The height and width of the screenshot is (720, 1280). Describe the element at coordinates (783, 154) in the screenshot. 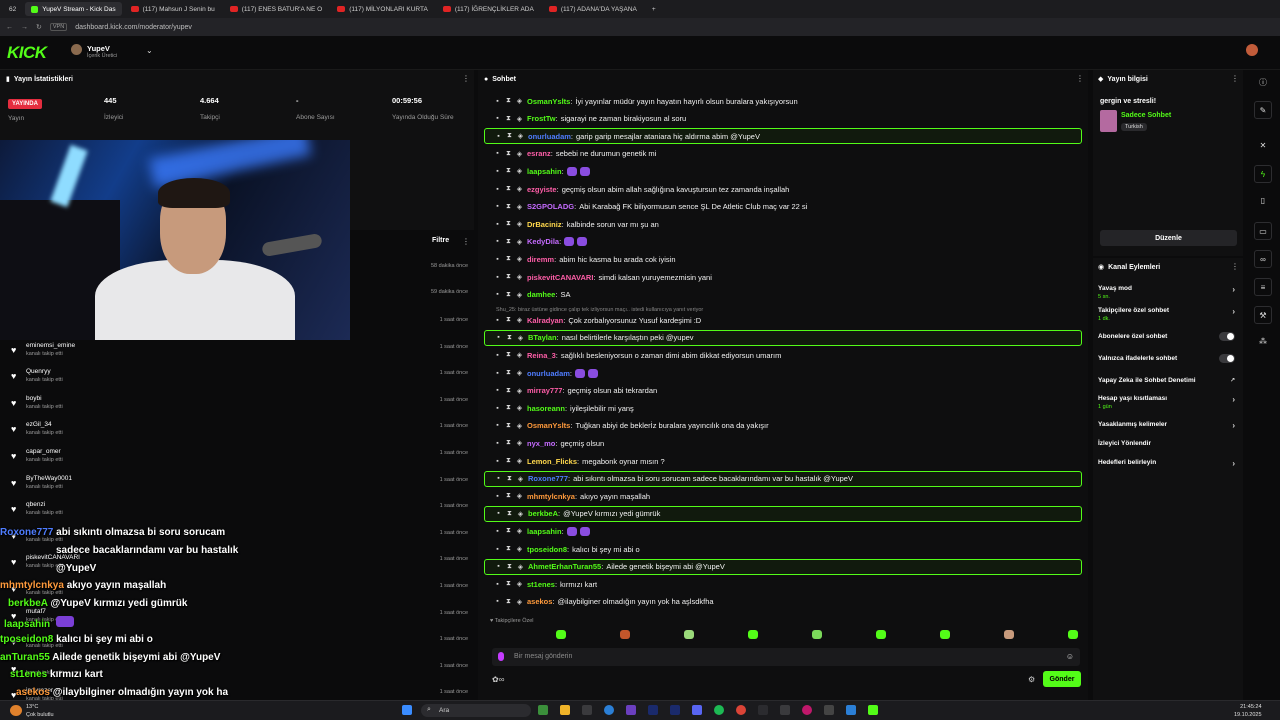

I see `chat-message: ▪ ⧗ ◈ esranz: sebebi ne durumun genetik mi` at that location.